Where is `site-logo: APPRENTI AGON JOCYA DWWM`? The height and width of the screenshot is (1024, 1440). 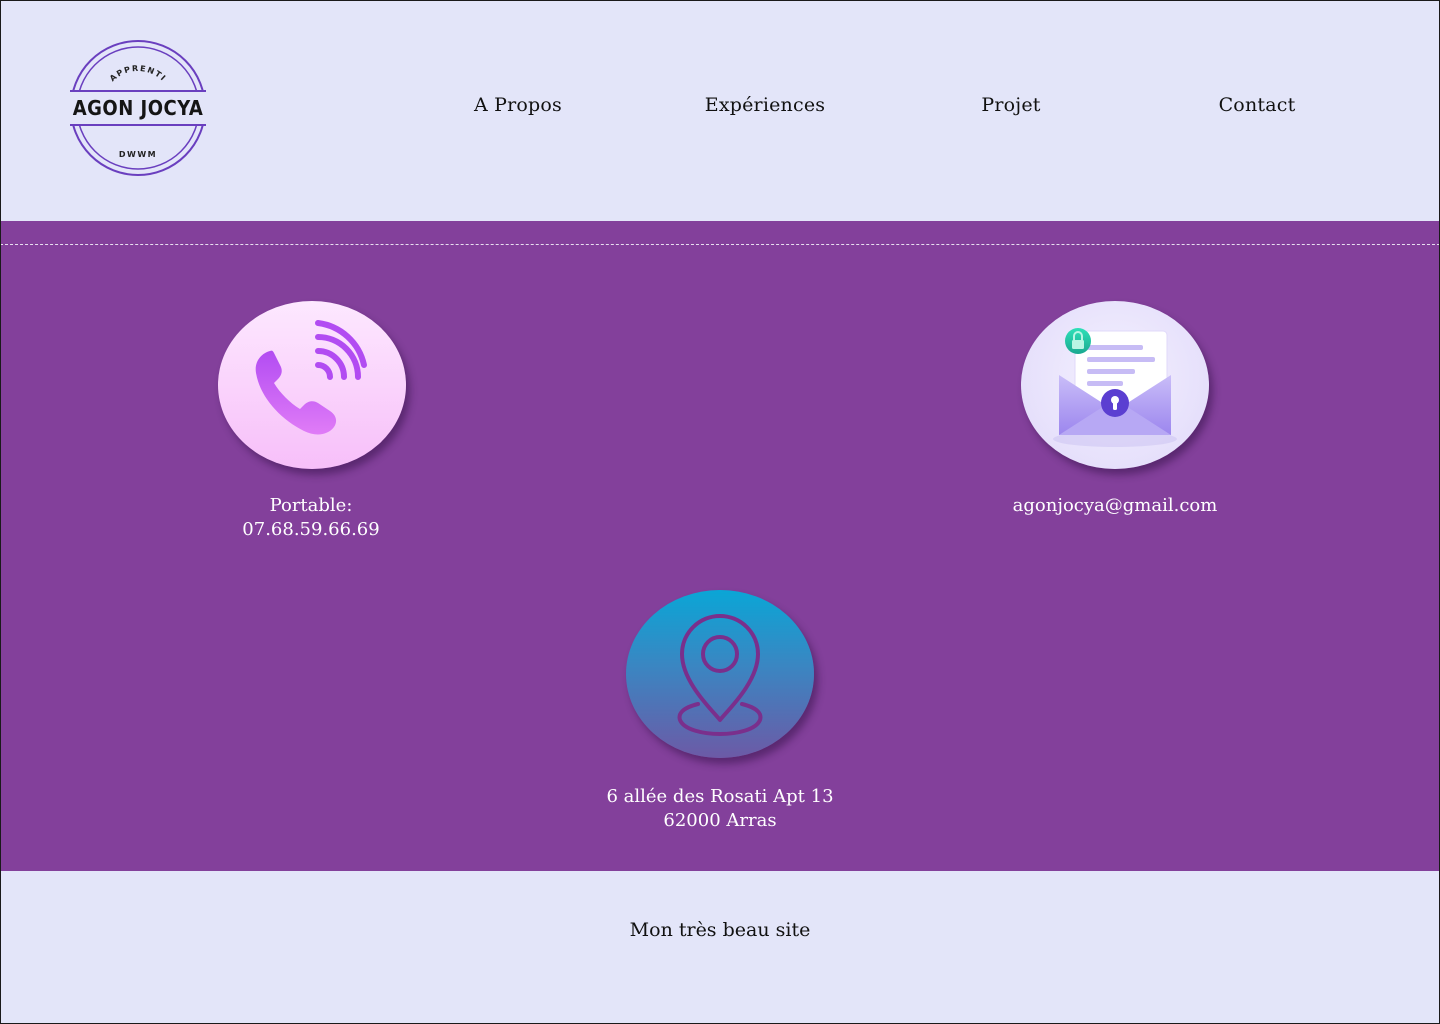 site-logo: APPRENTI AGON JOCYA DWWM is located at coordinates (138, 108).